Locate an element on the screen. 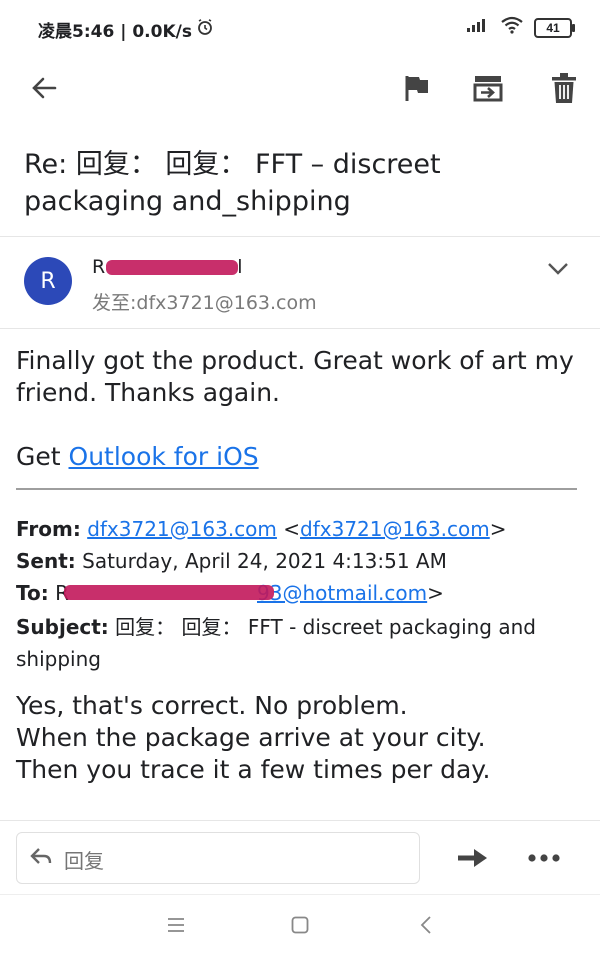 This screenshot has width=600, height=953. signal-icon is located at coordinates (478, 27).